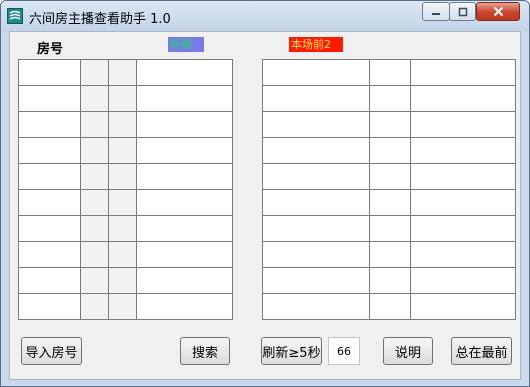 This screenshot has height=387, width=530. What do you see at coordinates (408, 351) in the screenshot?
I see `help-button: 说明` at bounding box center [408, 351].